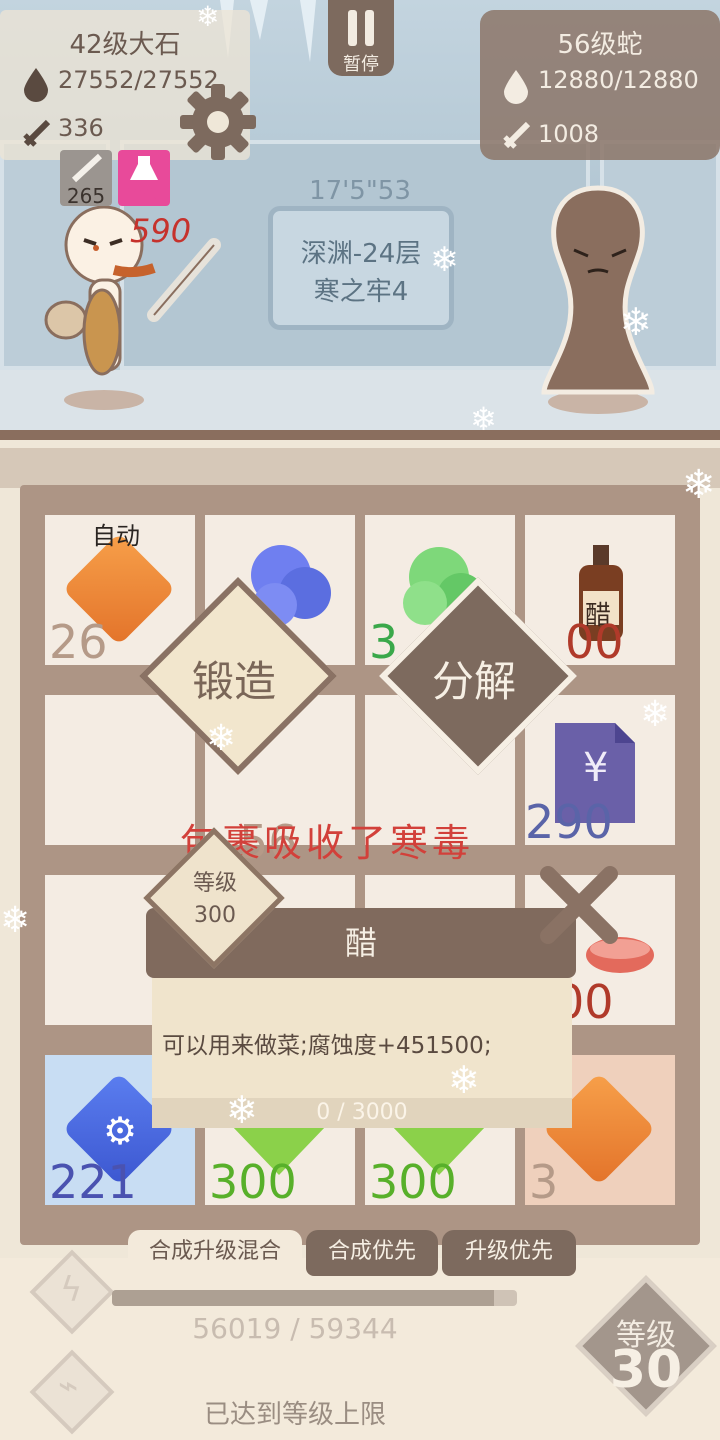 This screenshot has height=1440, width=720. I want to click on board-header-strip, so click(360, 468).